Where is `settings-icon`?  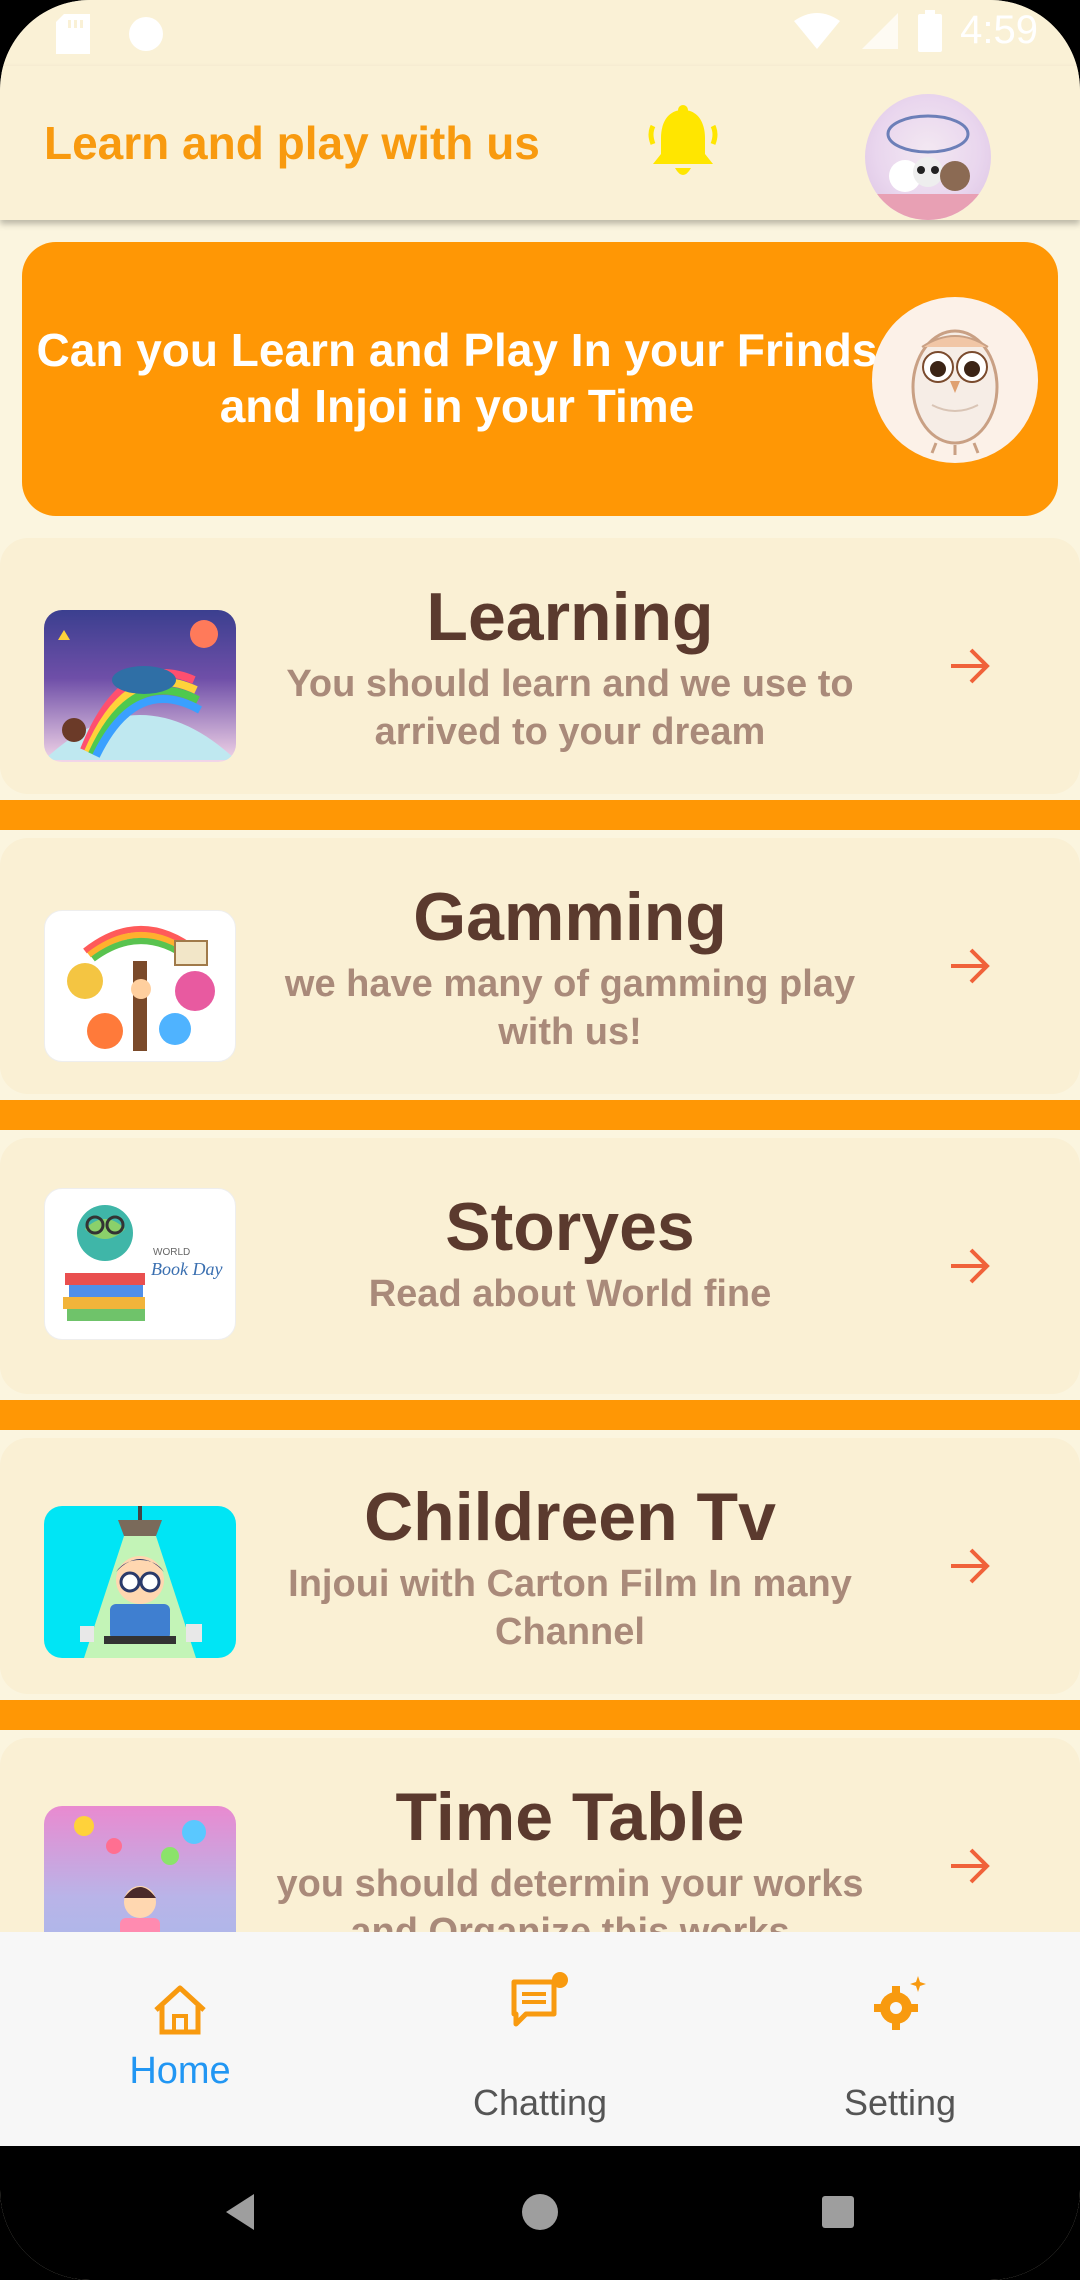
settings-icon is located at coordinates (900, 2003).